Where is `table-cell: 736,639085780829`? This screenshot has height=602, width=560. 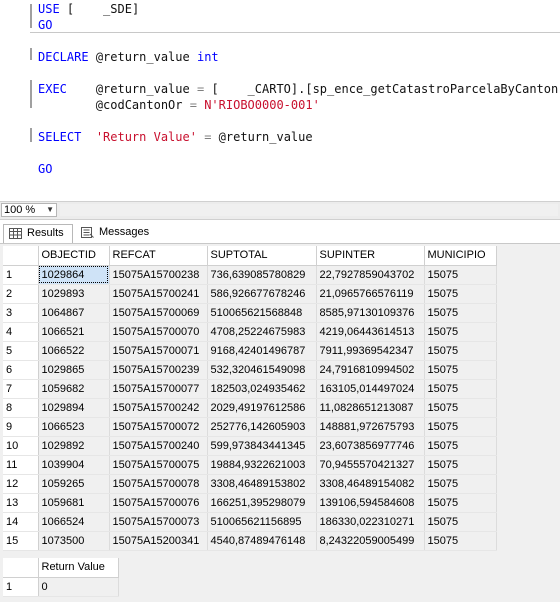
table-cell: 736,639085780829 is located at coordinates (262, 275).